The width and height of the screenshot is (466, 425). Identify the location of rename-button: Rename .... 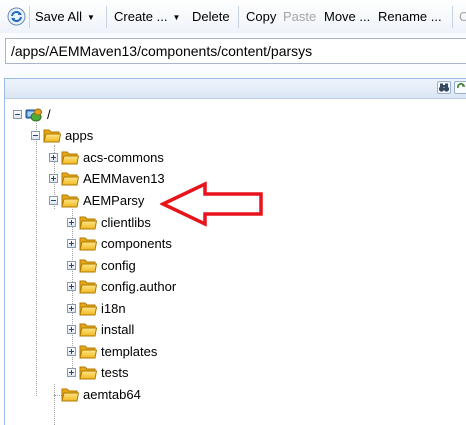
(410, 17).